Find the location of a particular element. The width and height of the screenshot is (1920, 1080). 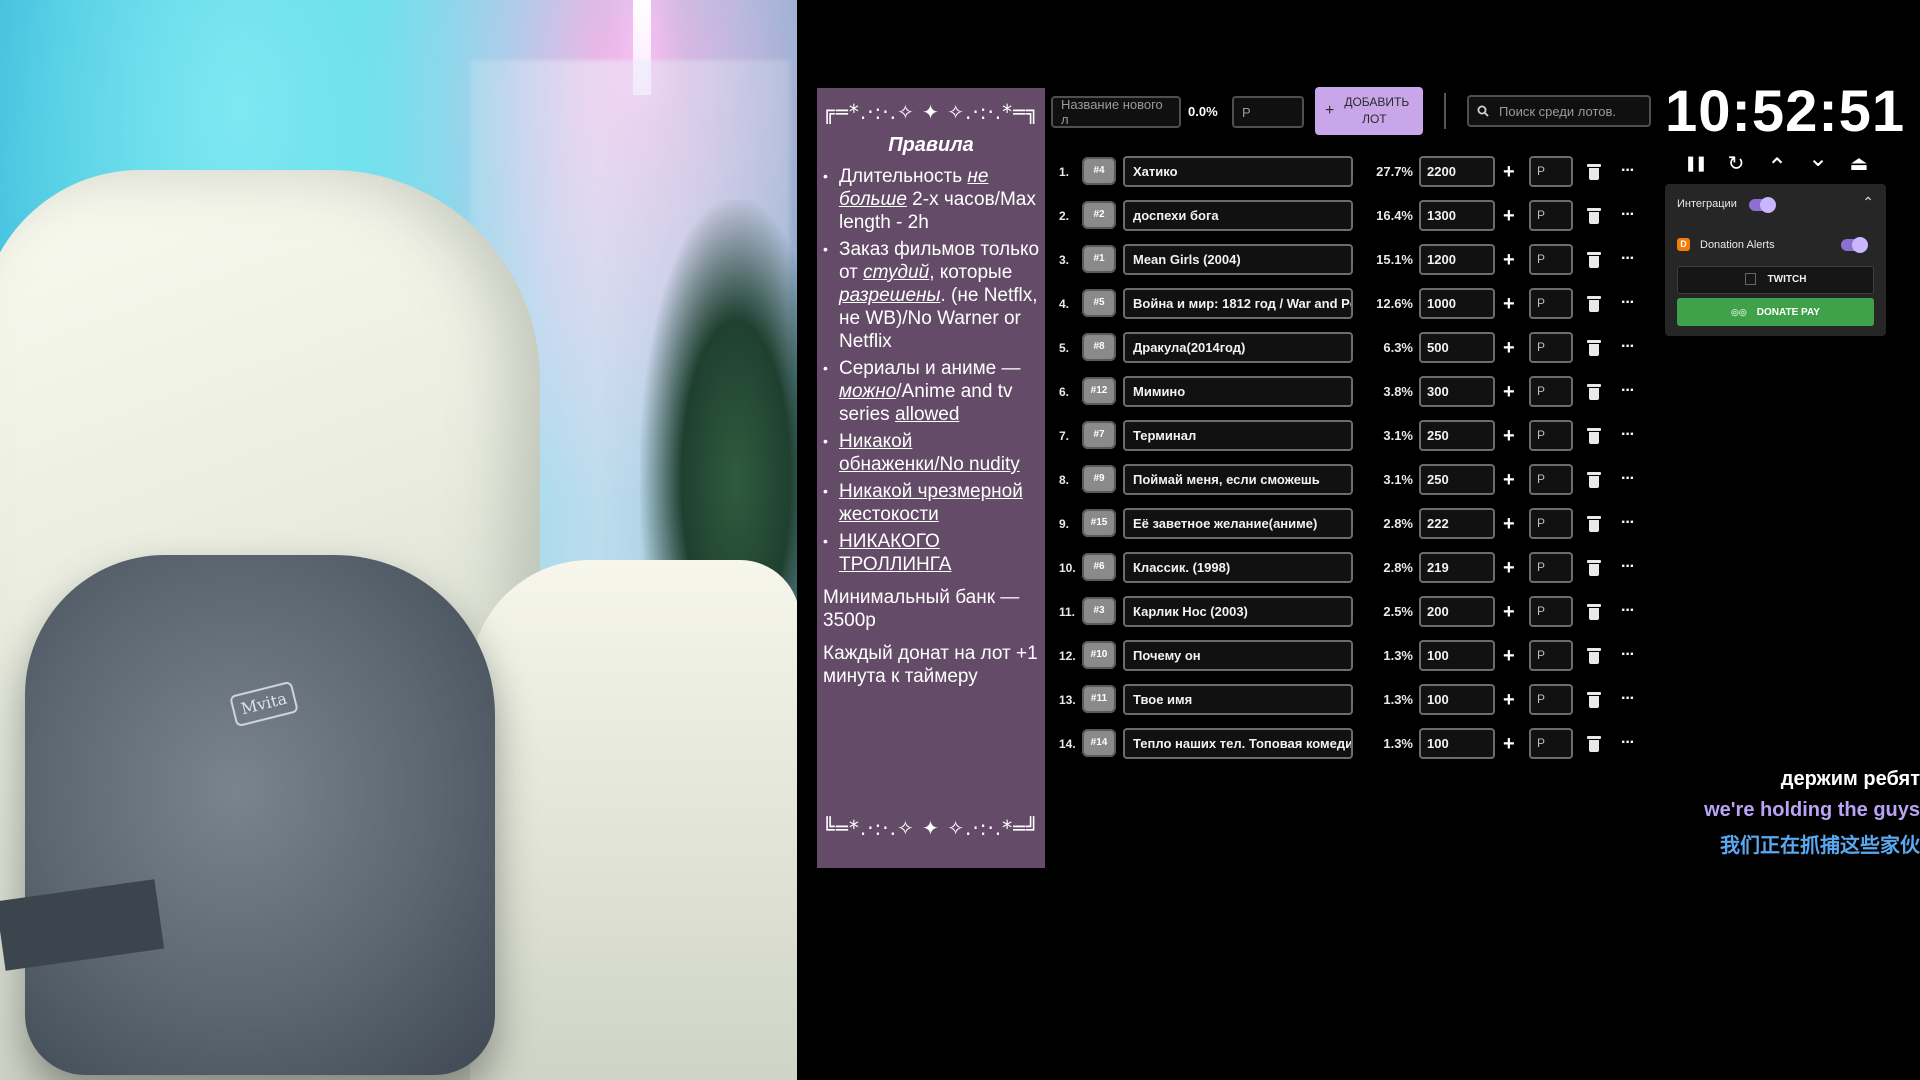

lot-id-badge: #9 is located at coordinates (1099, 479).